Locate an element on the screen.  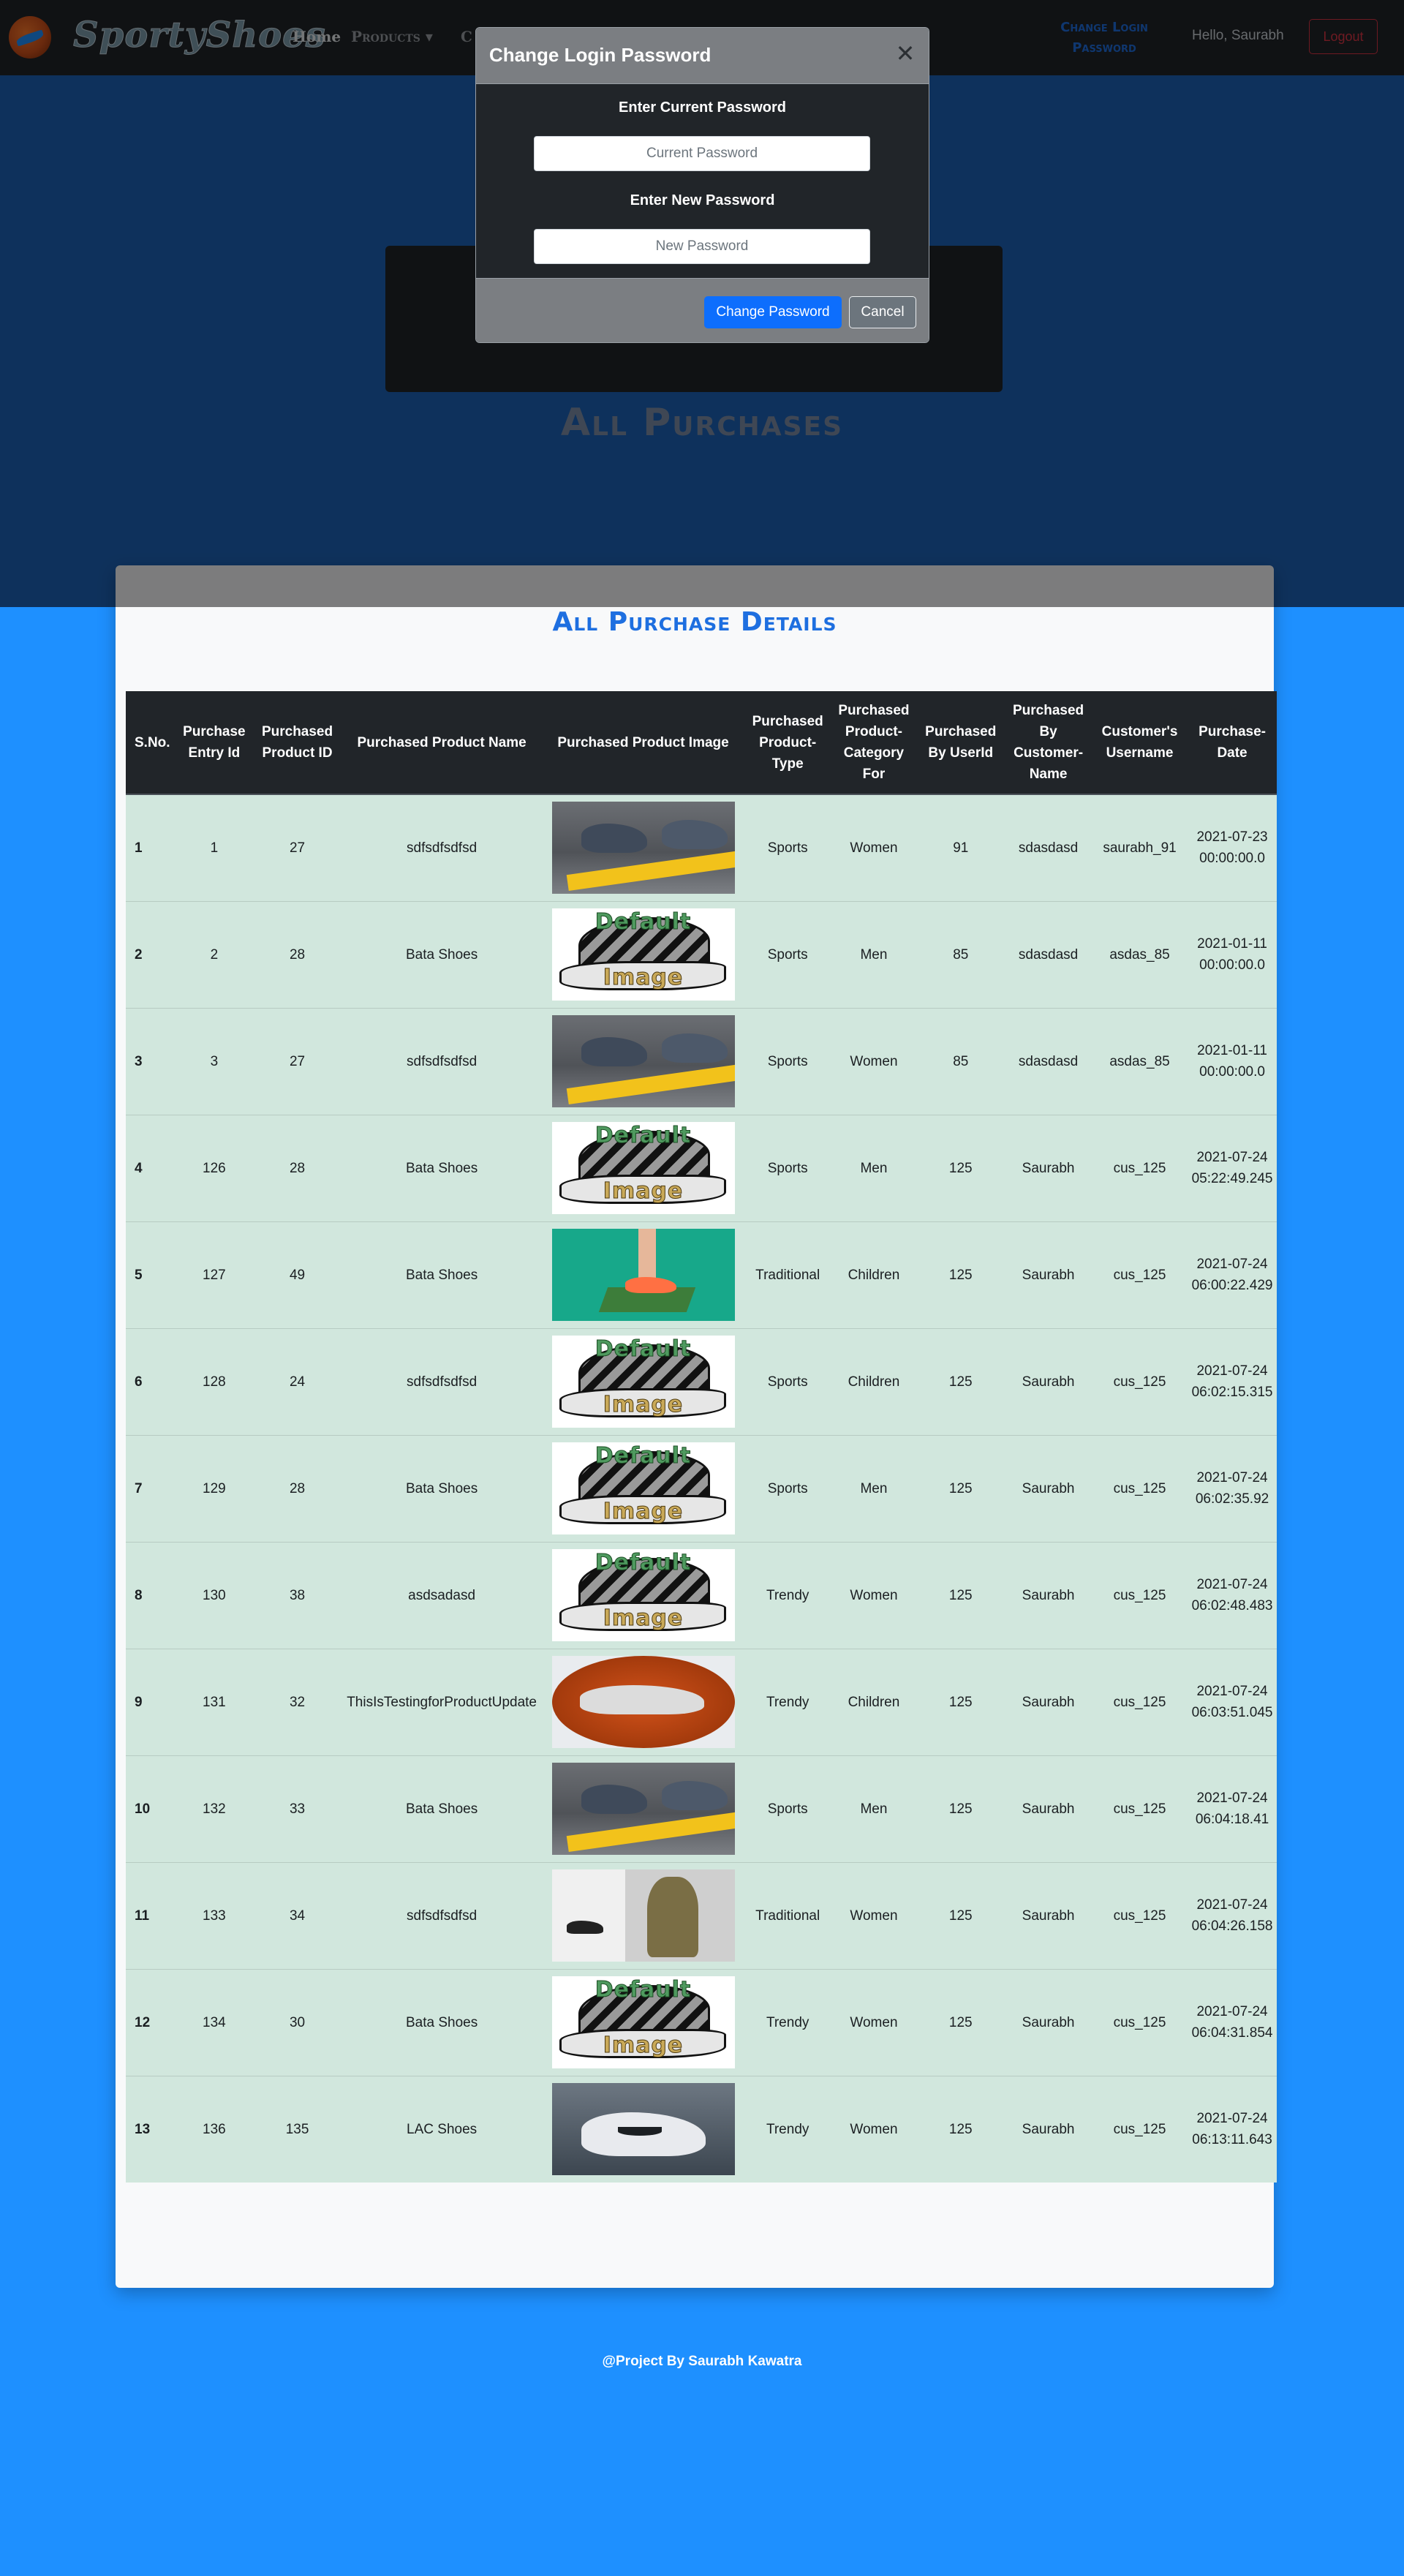
cell-product-id: 30 is located at coordinates (297, 2022).